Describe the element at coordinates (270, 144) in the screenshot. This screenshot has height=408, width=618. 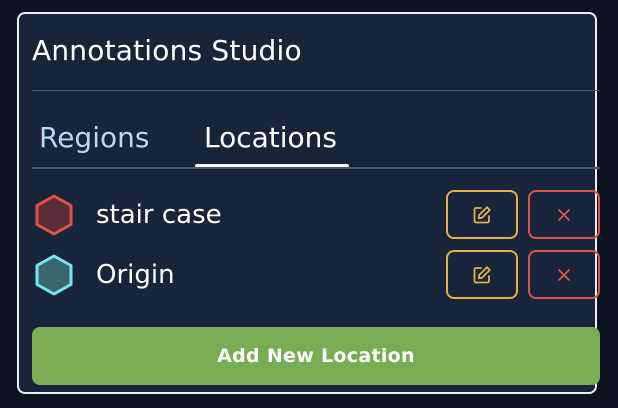
I see `tab-locations: Locations` at that location.